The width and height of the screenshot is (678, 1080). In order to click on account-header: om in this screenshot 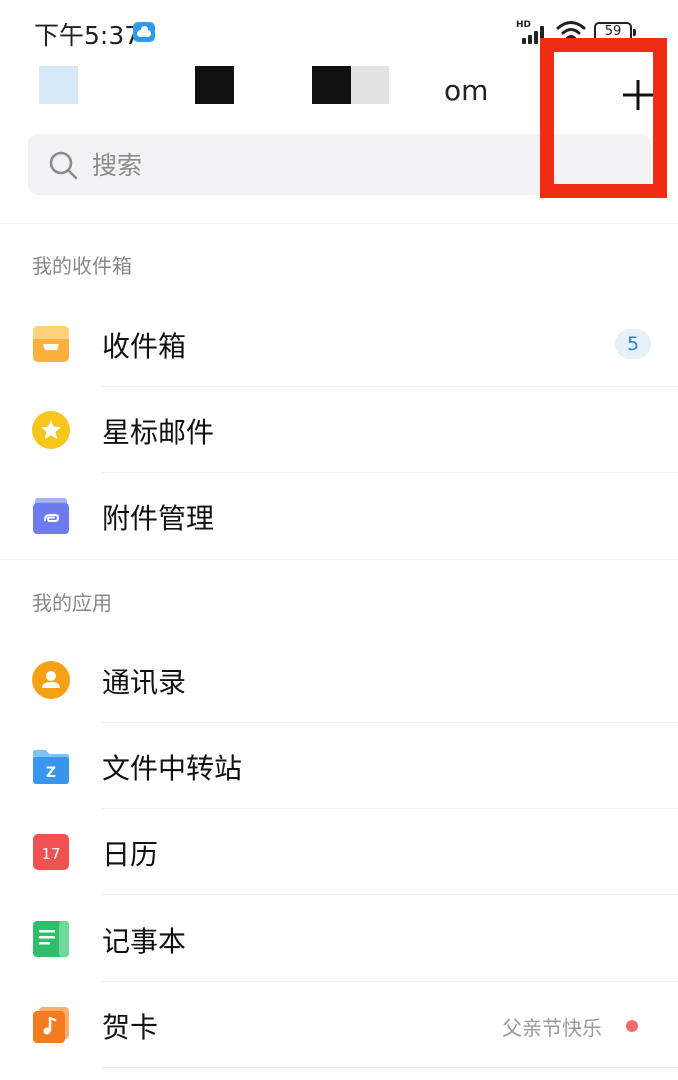, I will do `click(339, 95)`.